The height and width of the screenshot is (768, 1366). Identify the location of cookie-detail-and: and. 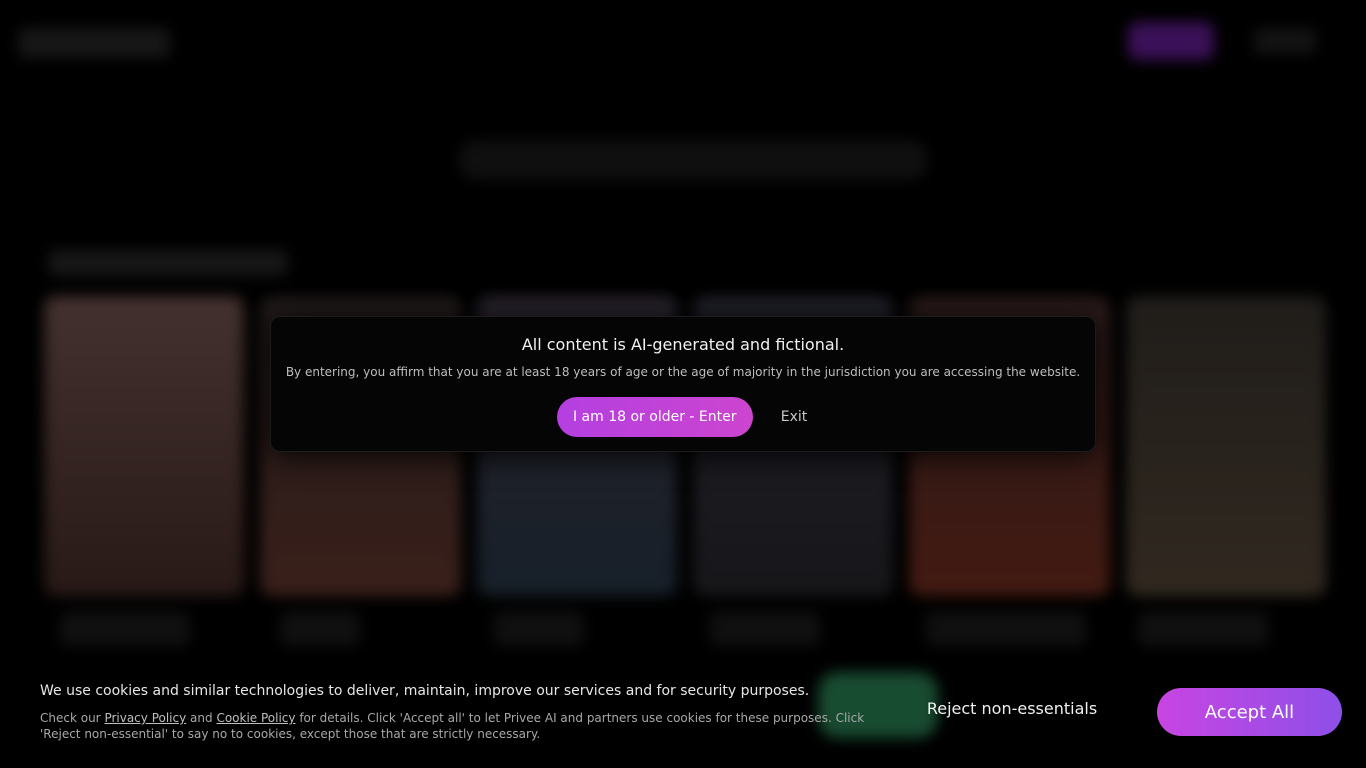
(201, 718).